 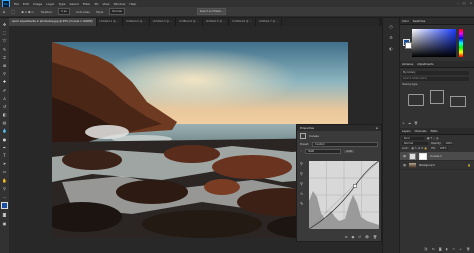 What do you see at coordinates (434, 43) in the screenshot?
I see `color-picker-field` at bounding box center [434, 43].